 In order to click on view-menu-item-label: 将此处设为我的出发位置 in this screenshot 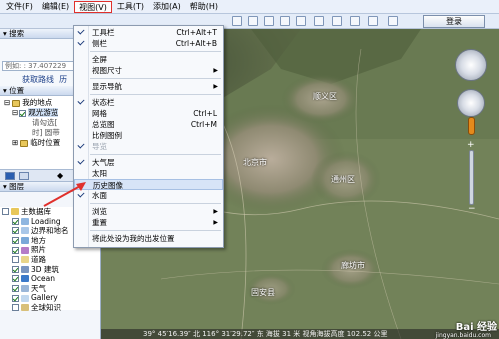, I will do `click(133, 238)`.